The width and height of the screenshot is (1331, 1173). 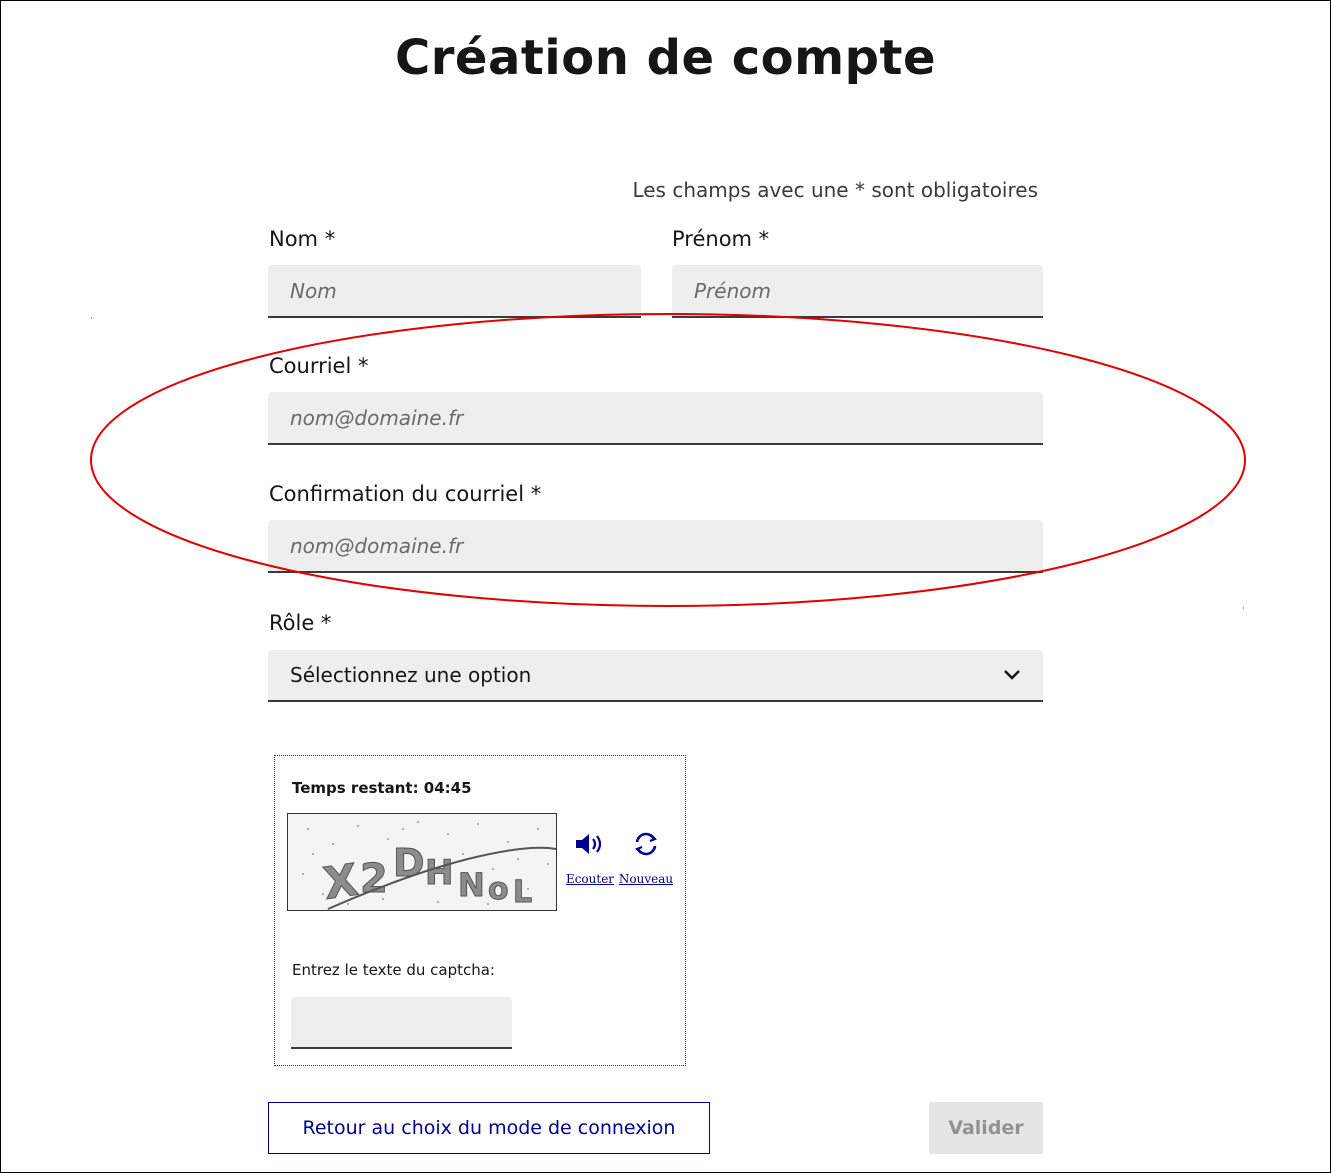 I want to click on captcha-glyph: D, so click(x=409, y=863).